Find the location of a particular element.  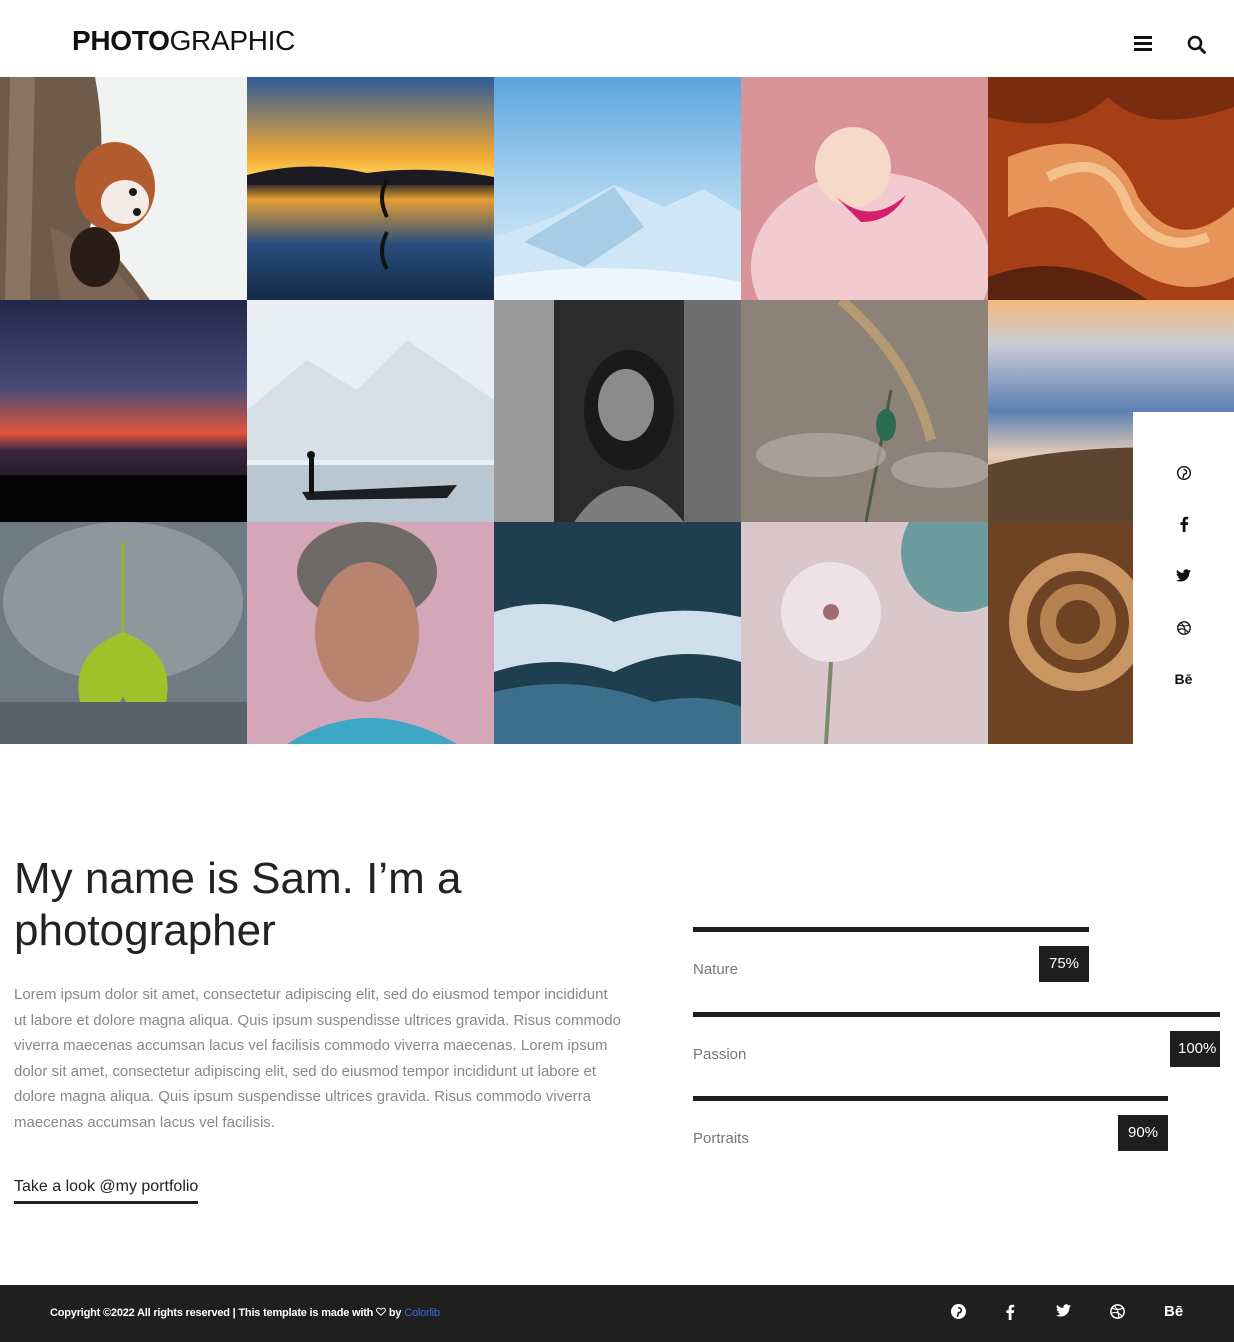

site-logo: PHOTOGRAPHIC is located at coordinates (183, 41).